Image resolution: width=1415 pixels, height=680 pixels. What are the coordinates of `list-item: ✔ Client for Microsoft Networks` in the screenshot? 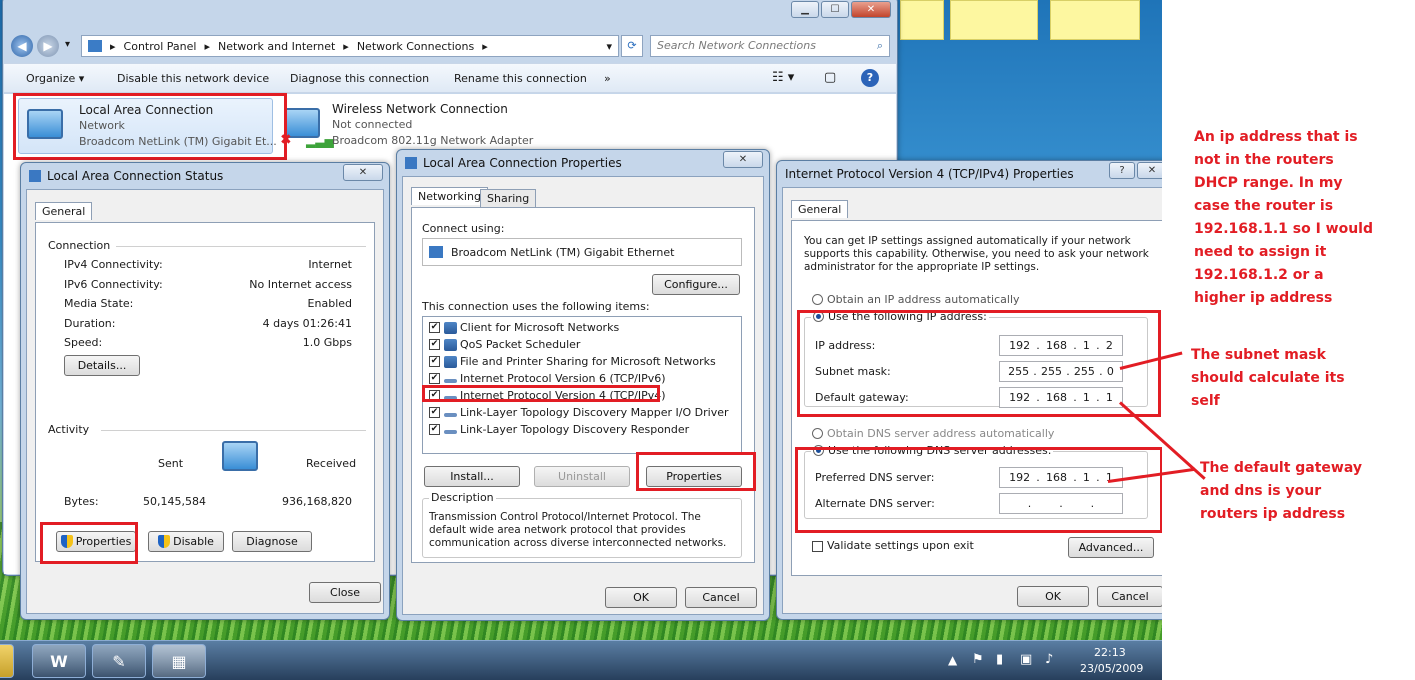 It's located at (524, 327).